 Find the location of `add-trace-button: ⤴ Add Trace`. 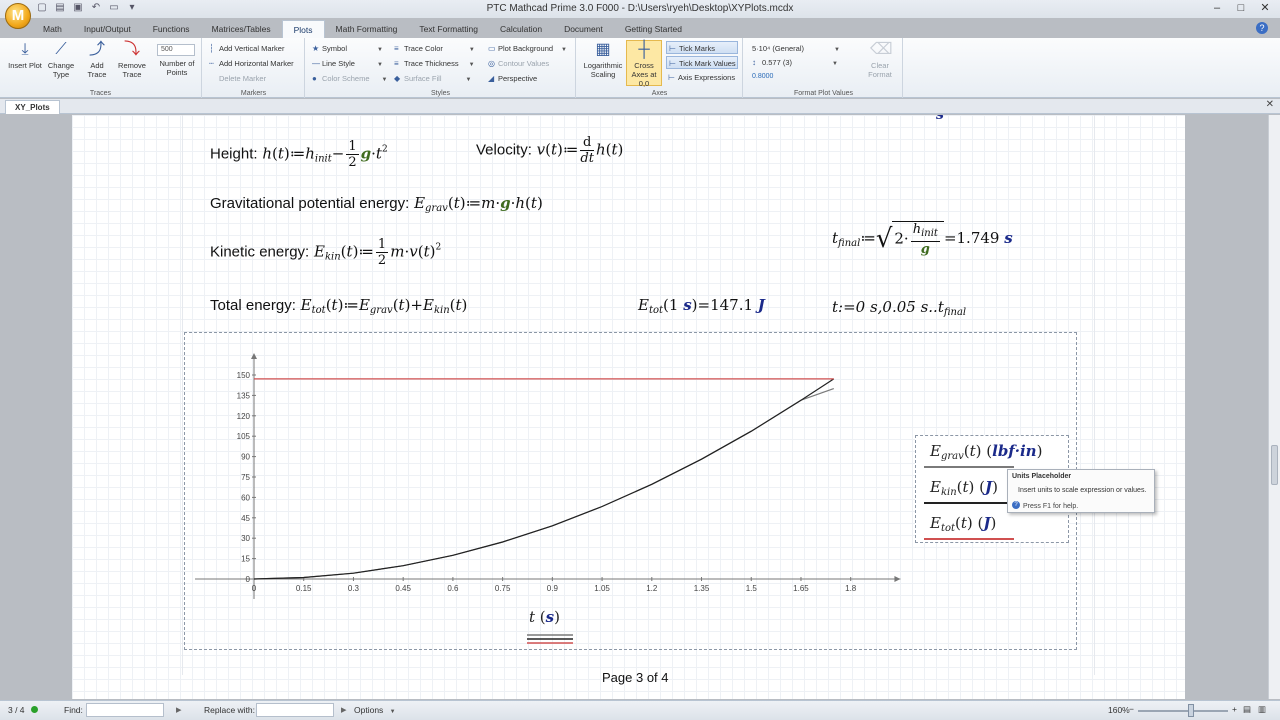

add-trace-button: ⤴ Add Trace is located at coordinates (97, 60).